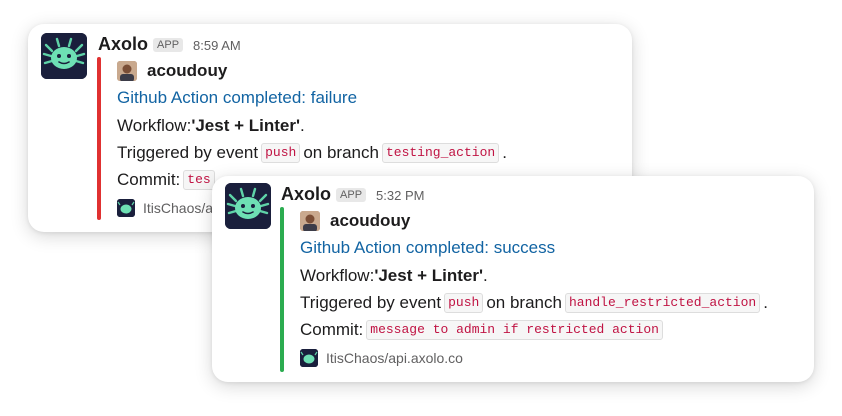 This screenshot has width=842, height=416. What do you see at coordinates (99, 138) in the screenshot?
I see `status-bar-failure` at bounding box center [99, 138].